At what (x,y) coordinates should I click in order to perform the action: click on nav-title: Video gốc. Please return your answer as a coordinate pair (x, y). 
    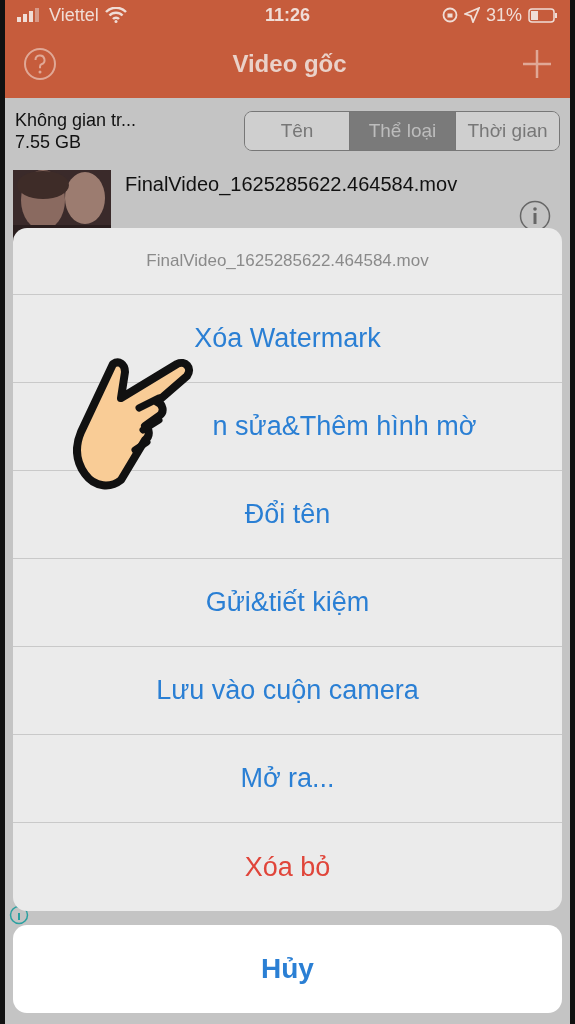
    Looking at the image, I should click on (289, 64).